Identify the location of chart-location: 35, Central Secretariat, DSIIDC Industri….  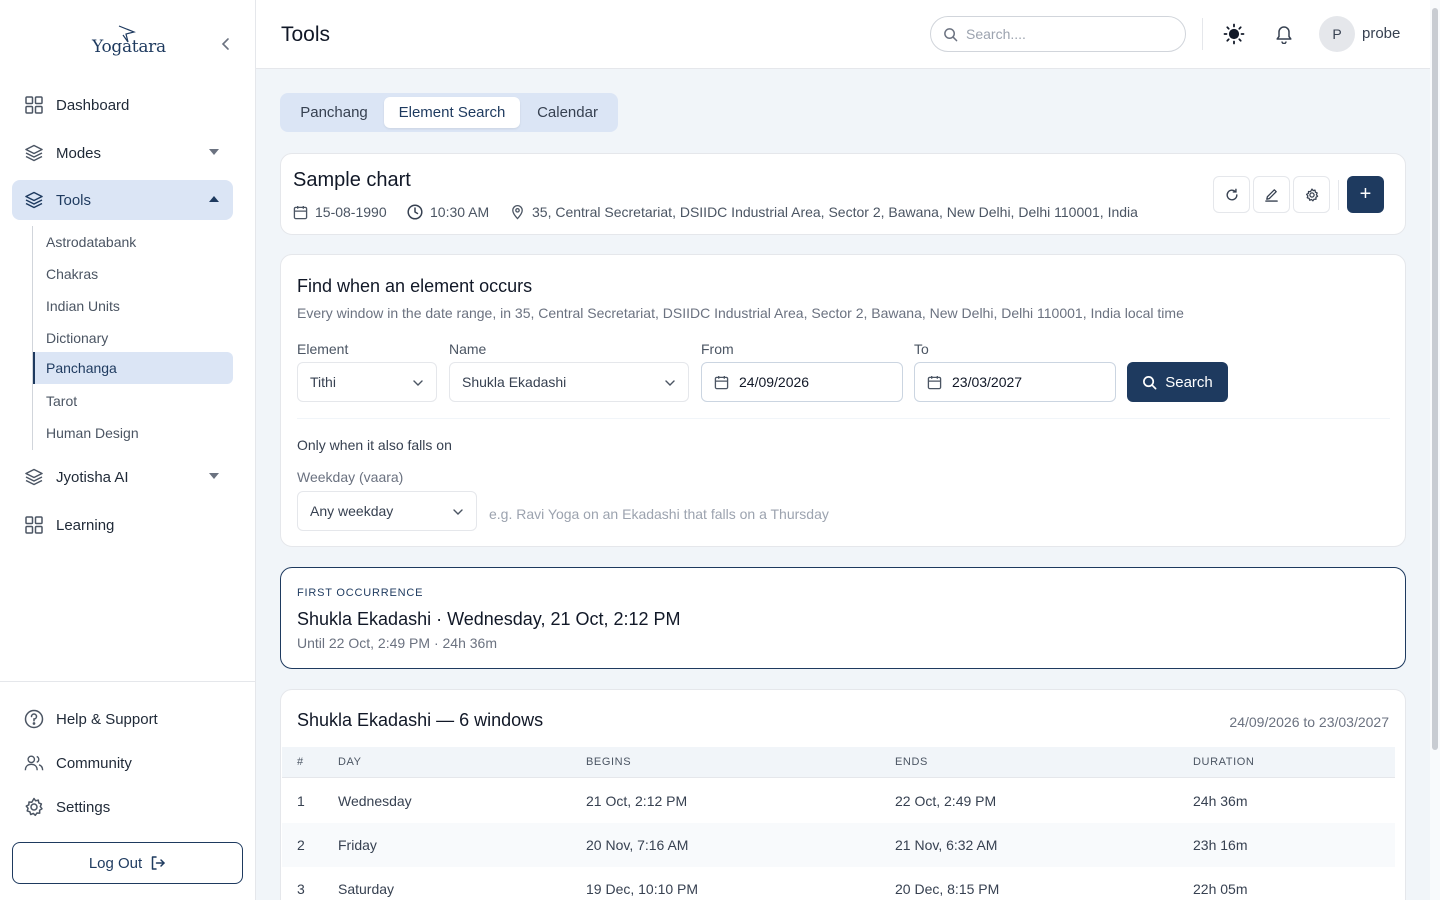
(824, 212).